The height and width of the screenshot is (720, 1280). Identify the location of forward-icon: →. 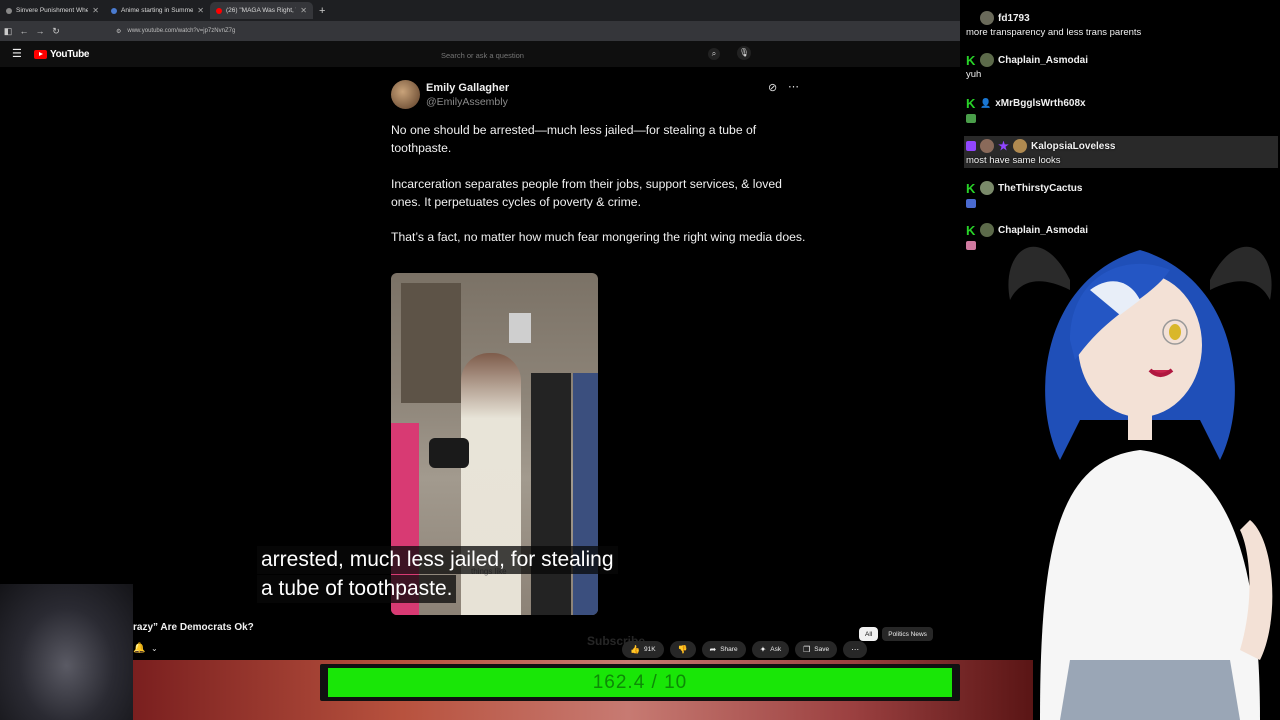
(40, 31).